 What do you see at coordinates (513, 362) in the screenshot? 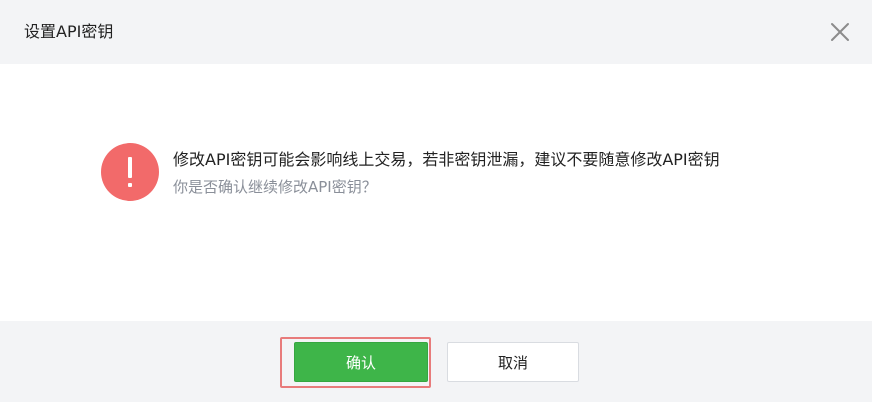
I see `cancel-button: 取消` at bounding box center [513, 362].